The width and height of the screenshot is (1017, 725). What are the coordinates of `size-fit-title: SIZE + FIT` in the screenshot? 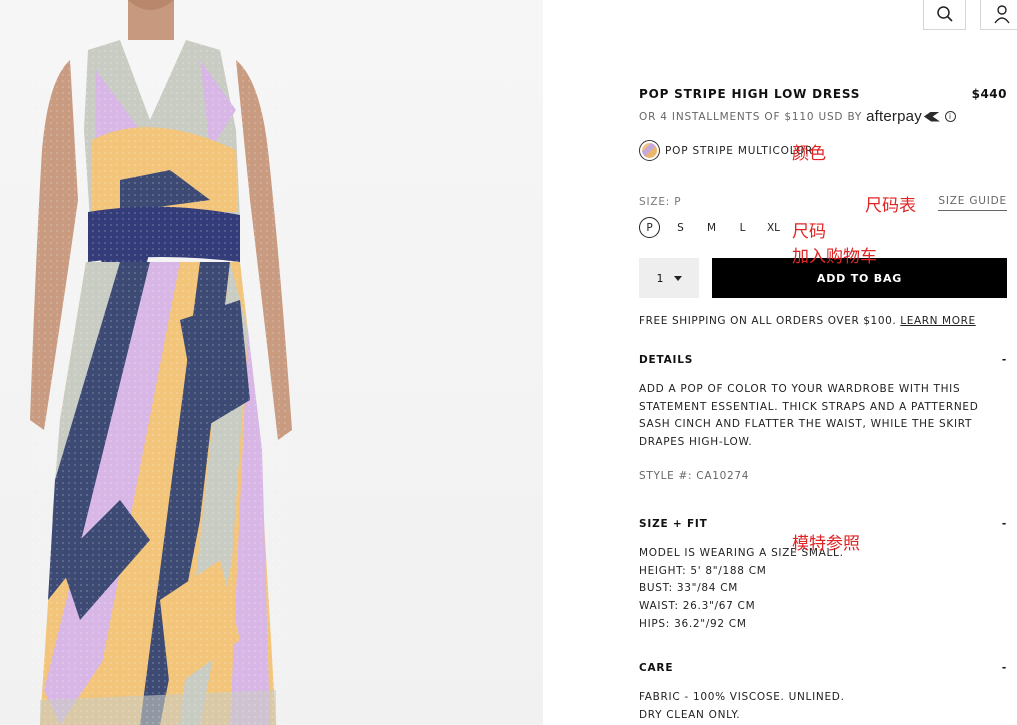 It's located at (673, 524).